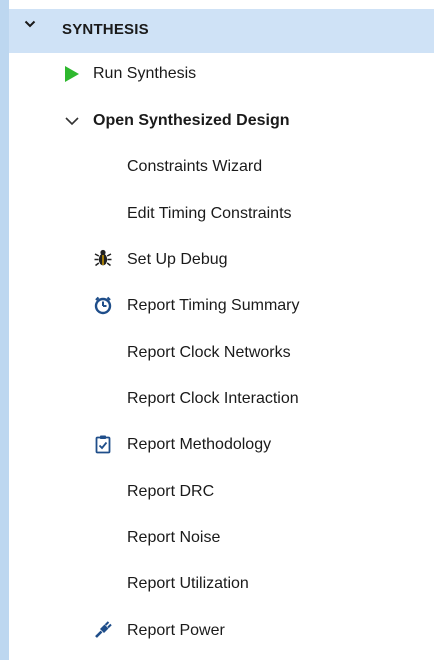 This screenshot has height=660, width=434. I want to click on nav-item-label: Report Utilization, so click(188, 583).